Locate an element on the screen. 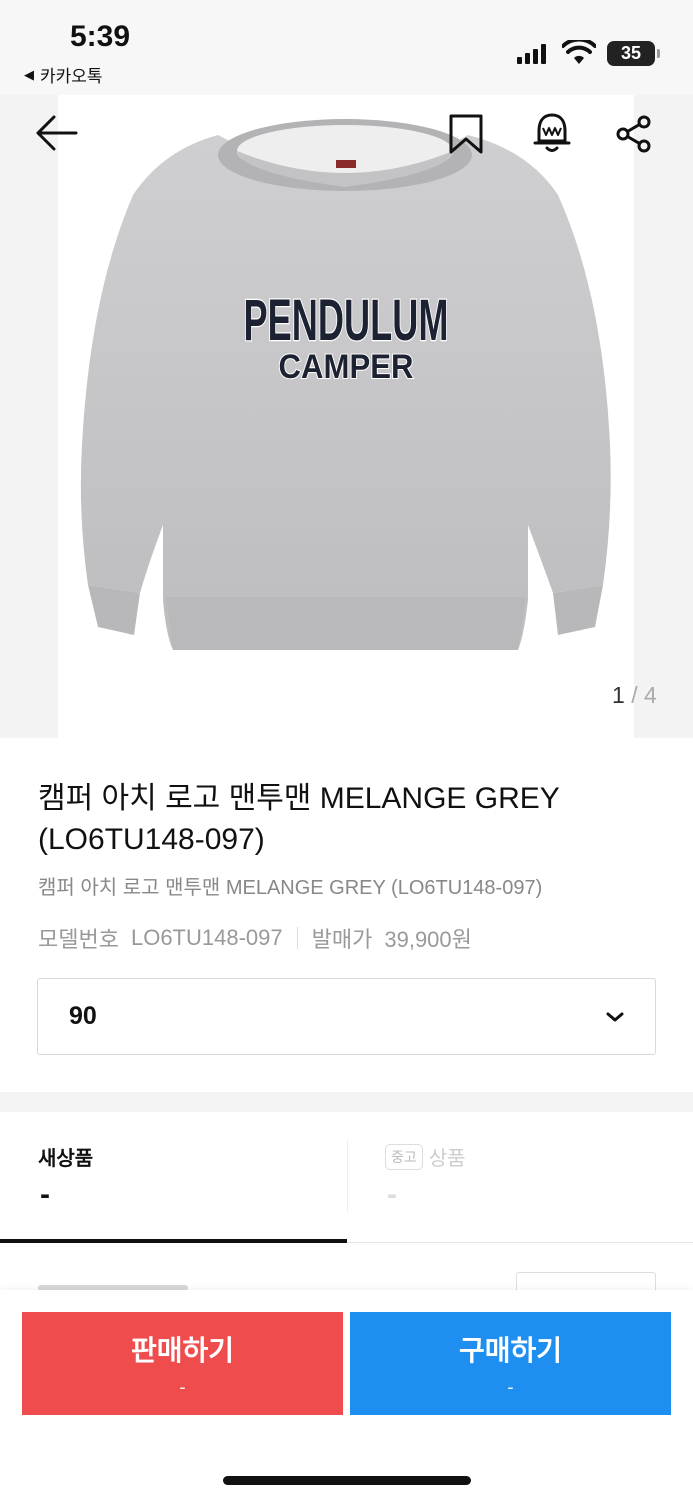  product-meta: 모델번호 LO6TU148-097 발매가 39,900원 is located at coordinates (255, 938).